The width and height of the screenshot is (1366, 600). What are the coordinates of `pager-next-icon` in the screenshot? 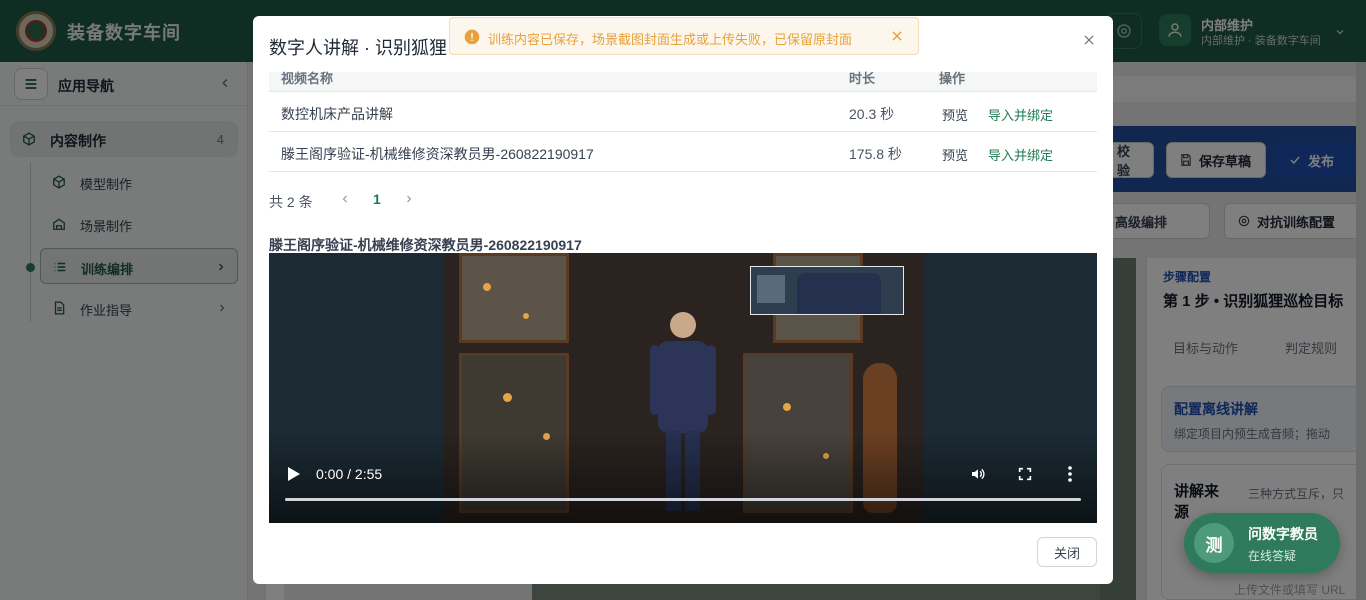 It's located at (409, 199).